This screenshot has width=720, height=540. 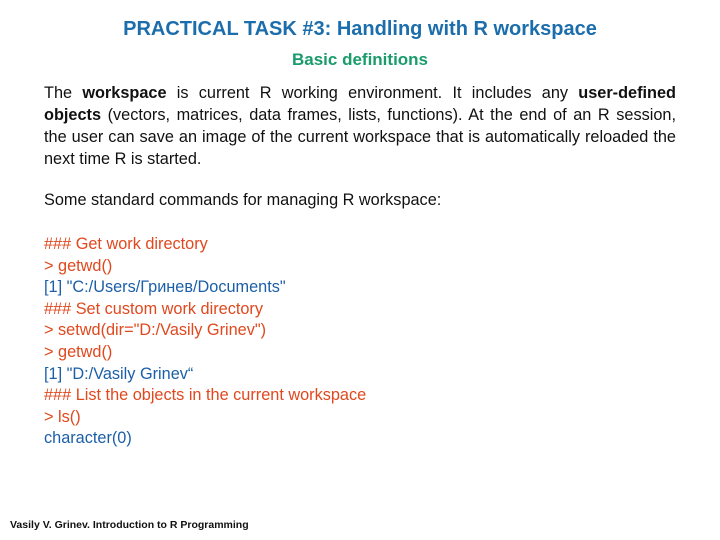 What do you see at coordinates (153, 308) in the screenshot?
I see `code-line: ### Set custom work directory` at bounding box center [153, 308].